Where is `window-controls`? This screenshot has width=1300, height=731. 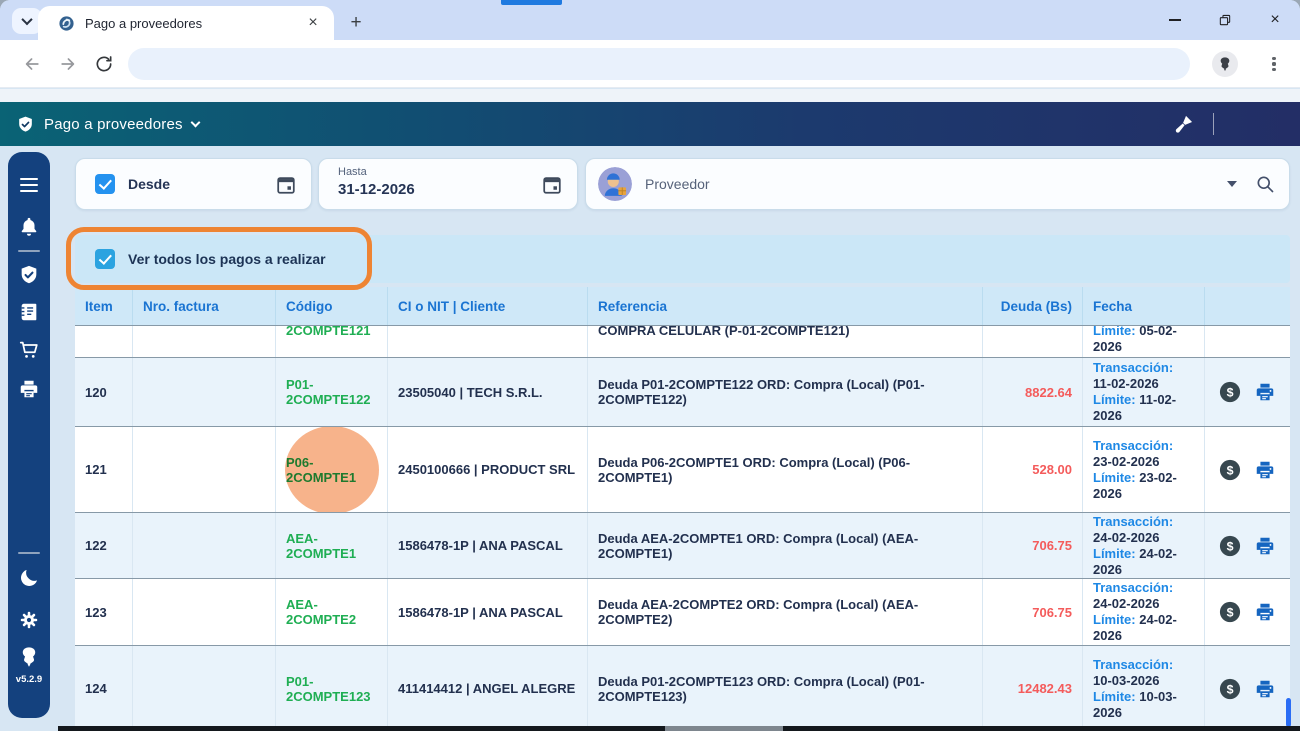
window-controls is located at coordinates (1225, 20).